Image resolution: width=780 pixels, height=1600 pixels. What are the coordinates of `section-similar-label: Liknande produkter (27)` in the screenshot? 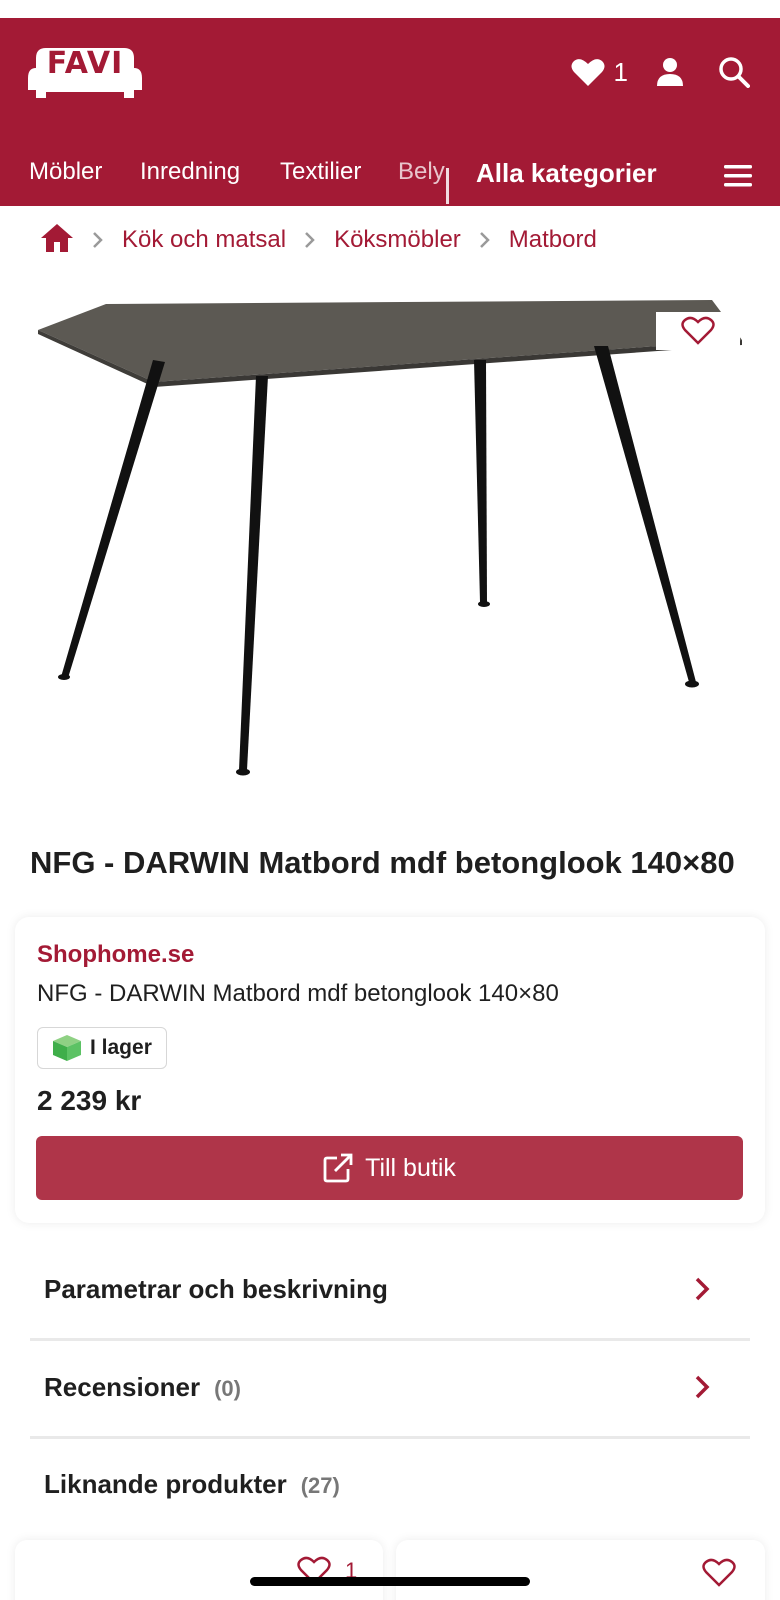 It's located at (192, 1484).